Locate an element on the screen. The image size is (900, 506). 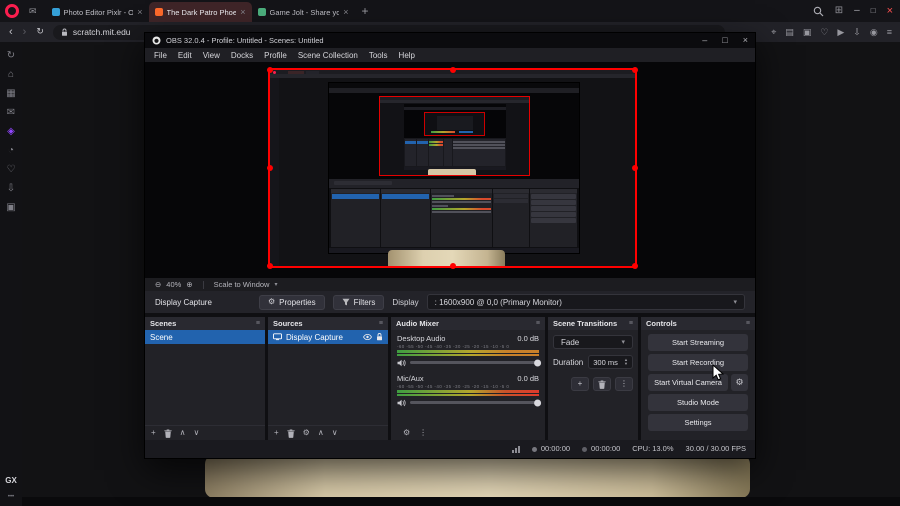
downloads-icon: ⇩ is located at coordinates (857, 32).